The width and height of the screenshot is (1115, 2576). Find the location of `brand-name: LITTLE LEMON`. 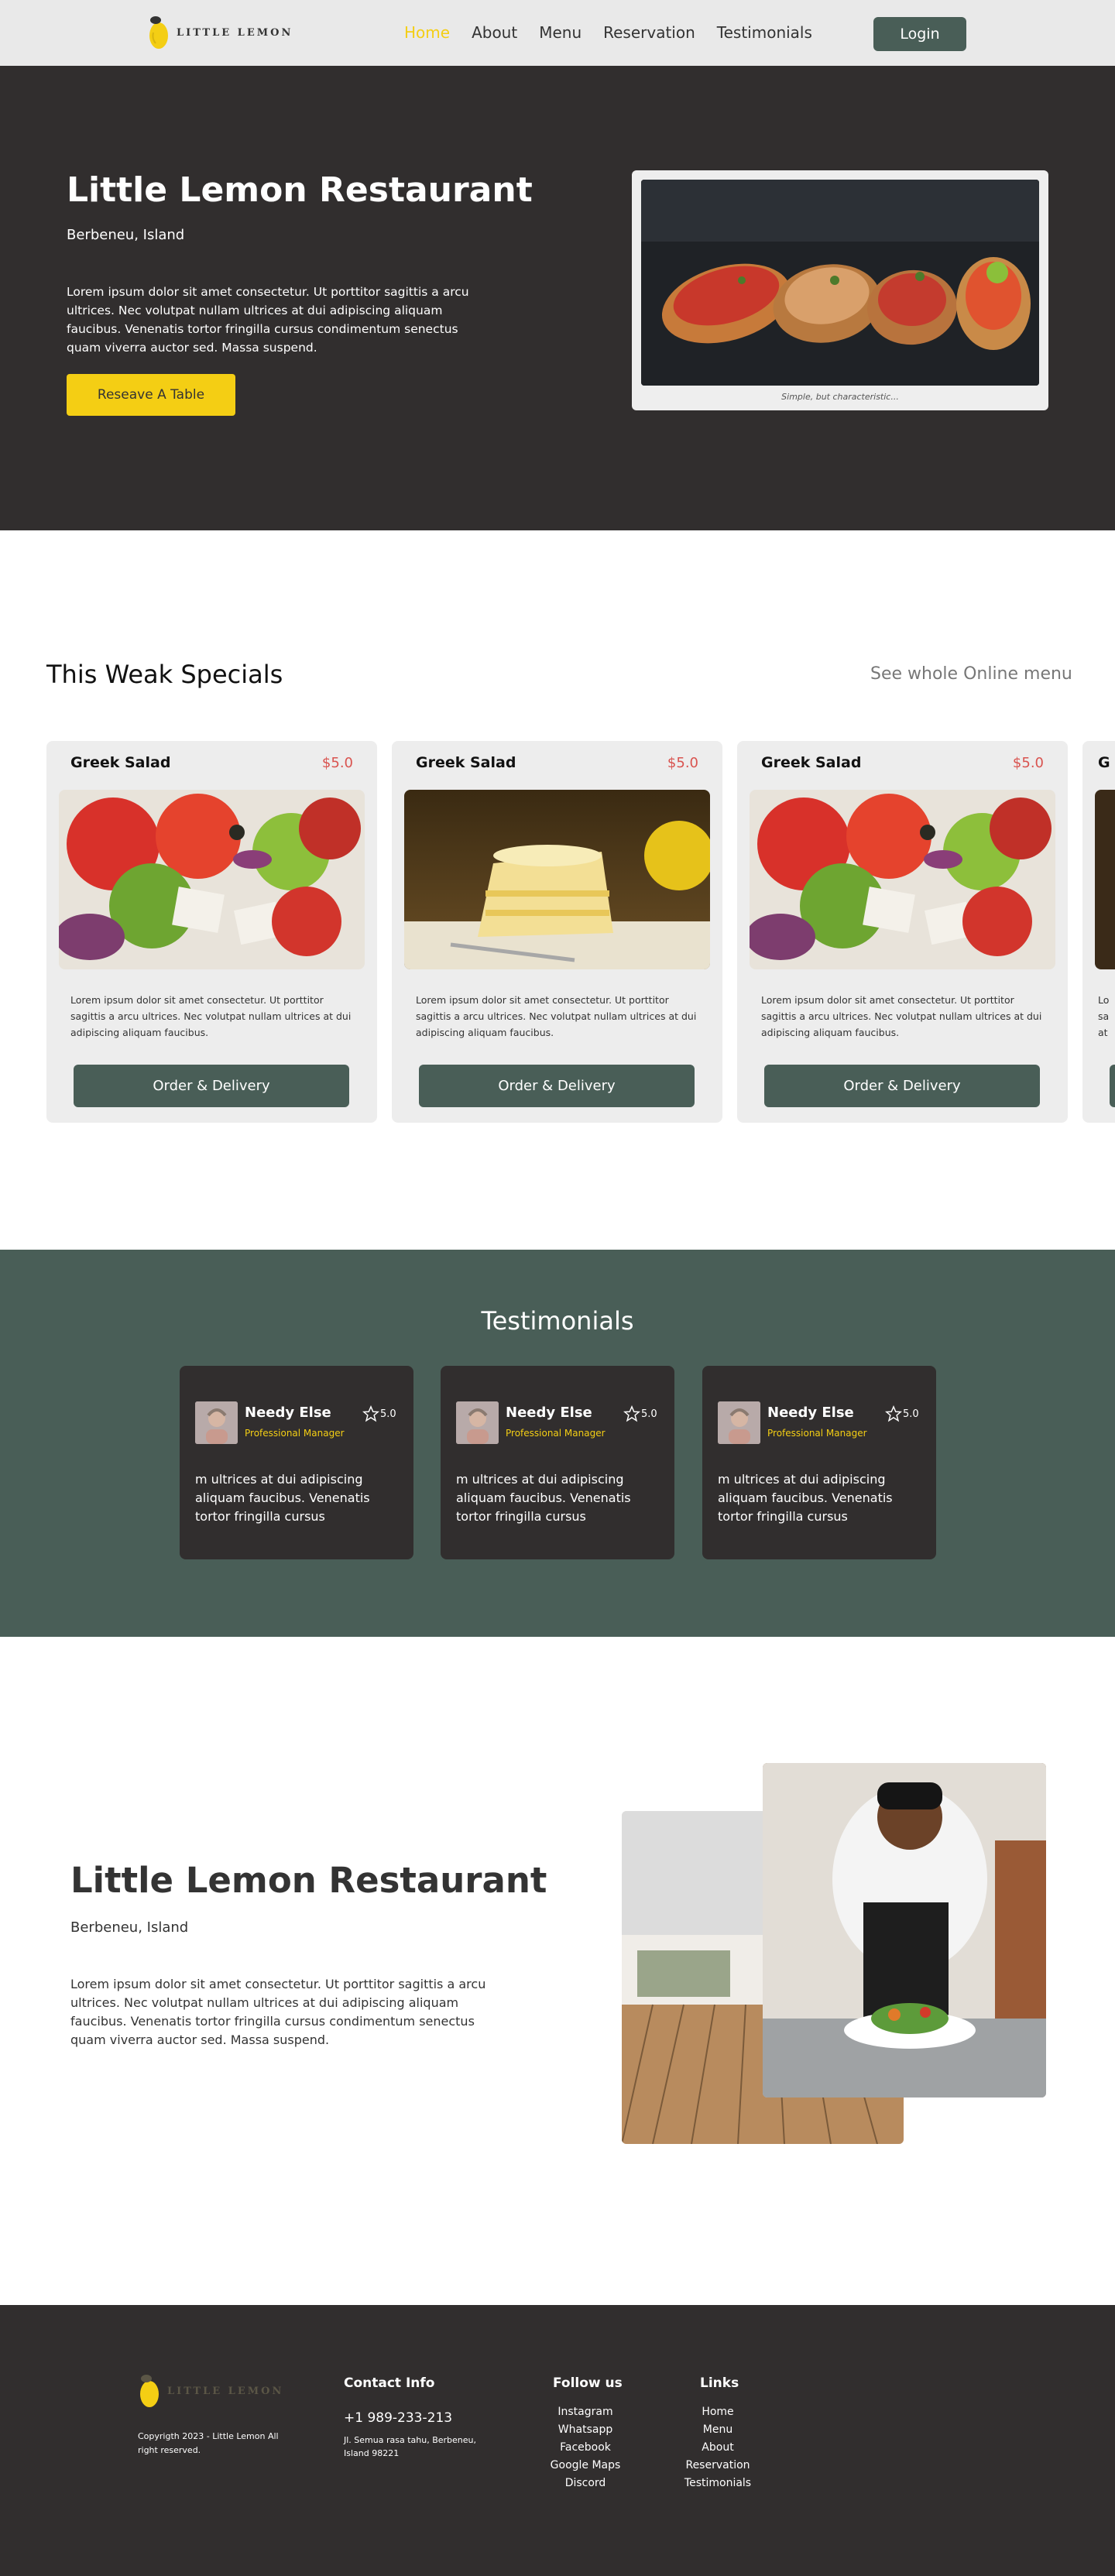

brand-name: LITTLE LEMON is located at coordinates (235, 32).